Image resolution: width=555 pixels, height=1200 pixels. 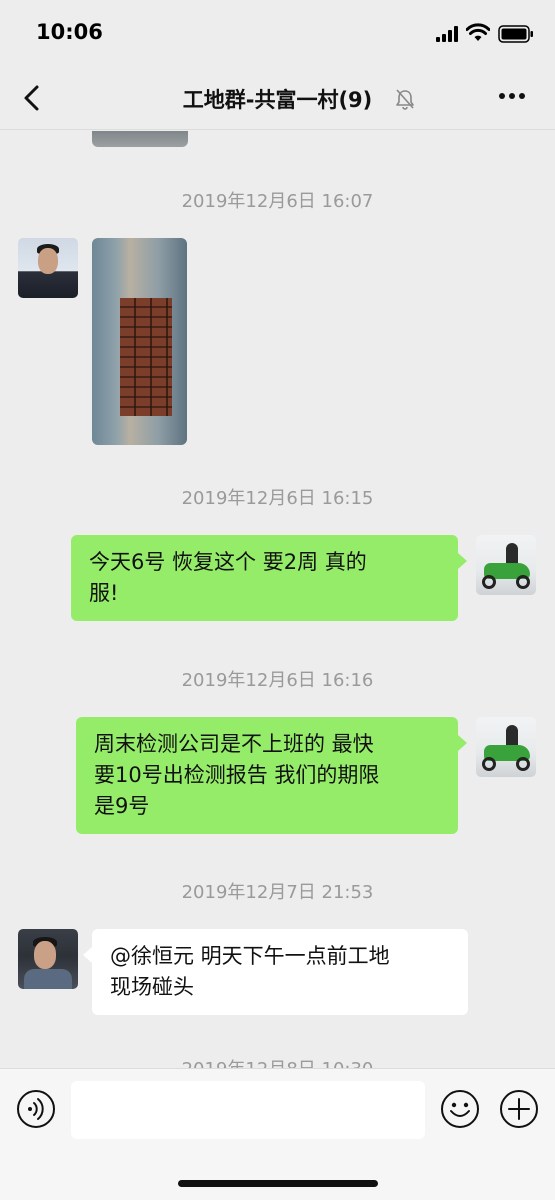 What do you see at coordinates (515, 34) in the screenshot?
I see `battery-icon` at bounding box center [515, 34].